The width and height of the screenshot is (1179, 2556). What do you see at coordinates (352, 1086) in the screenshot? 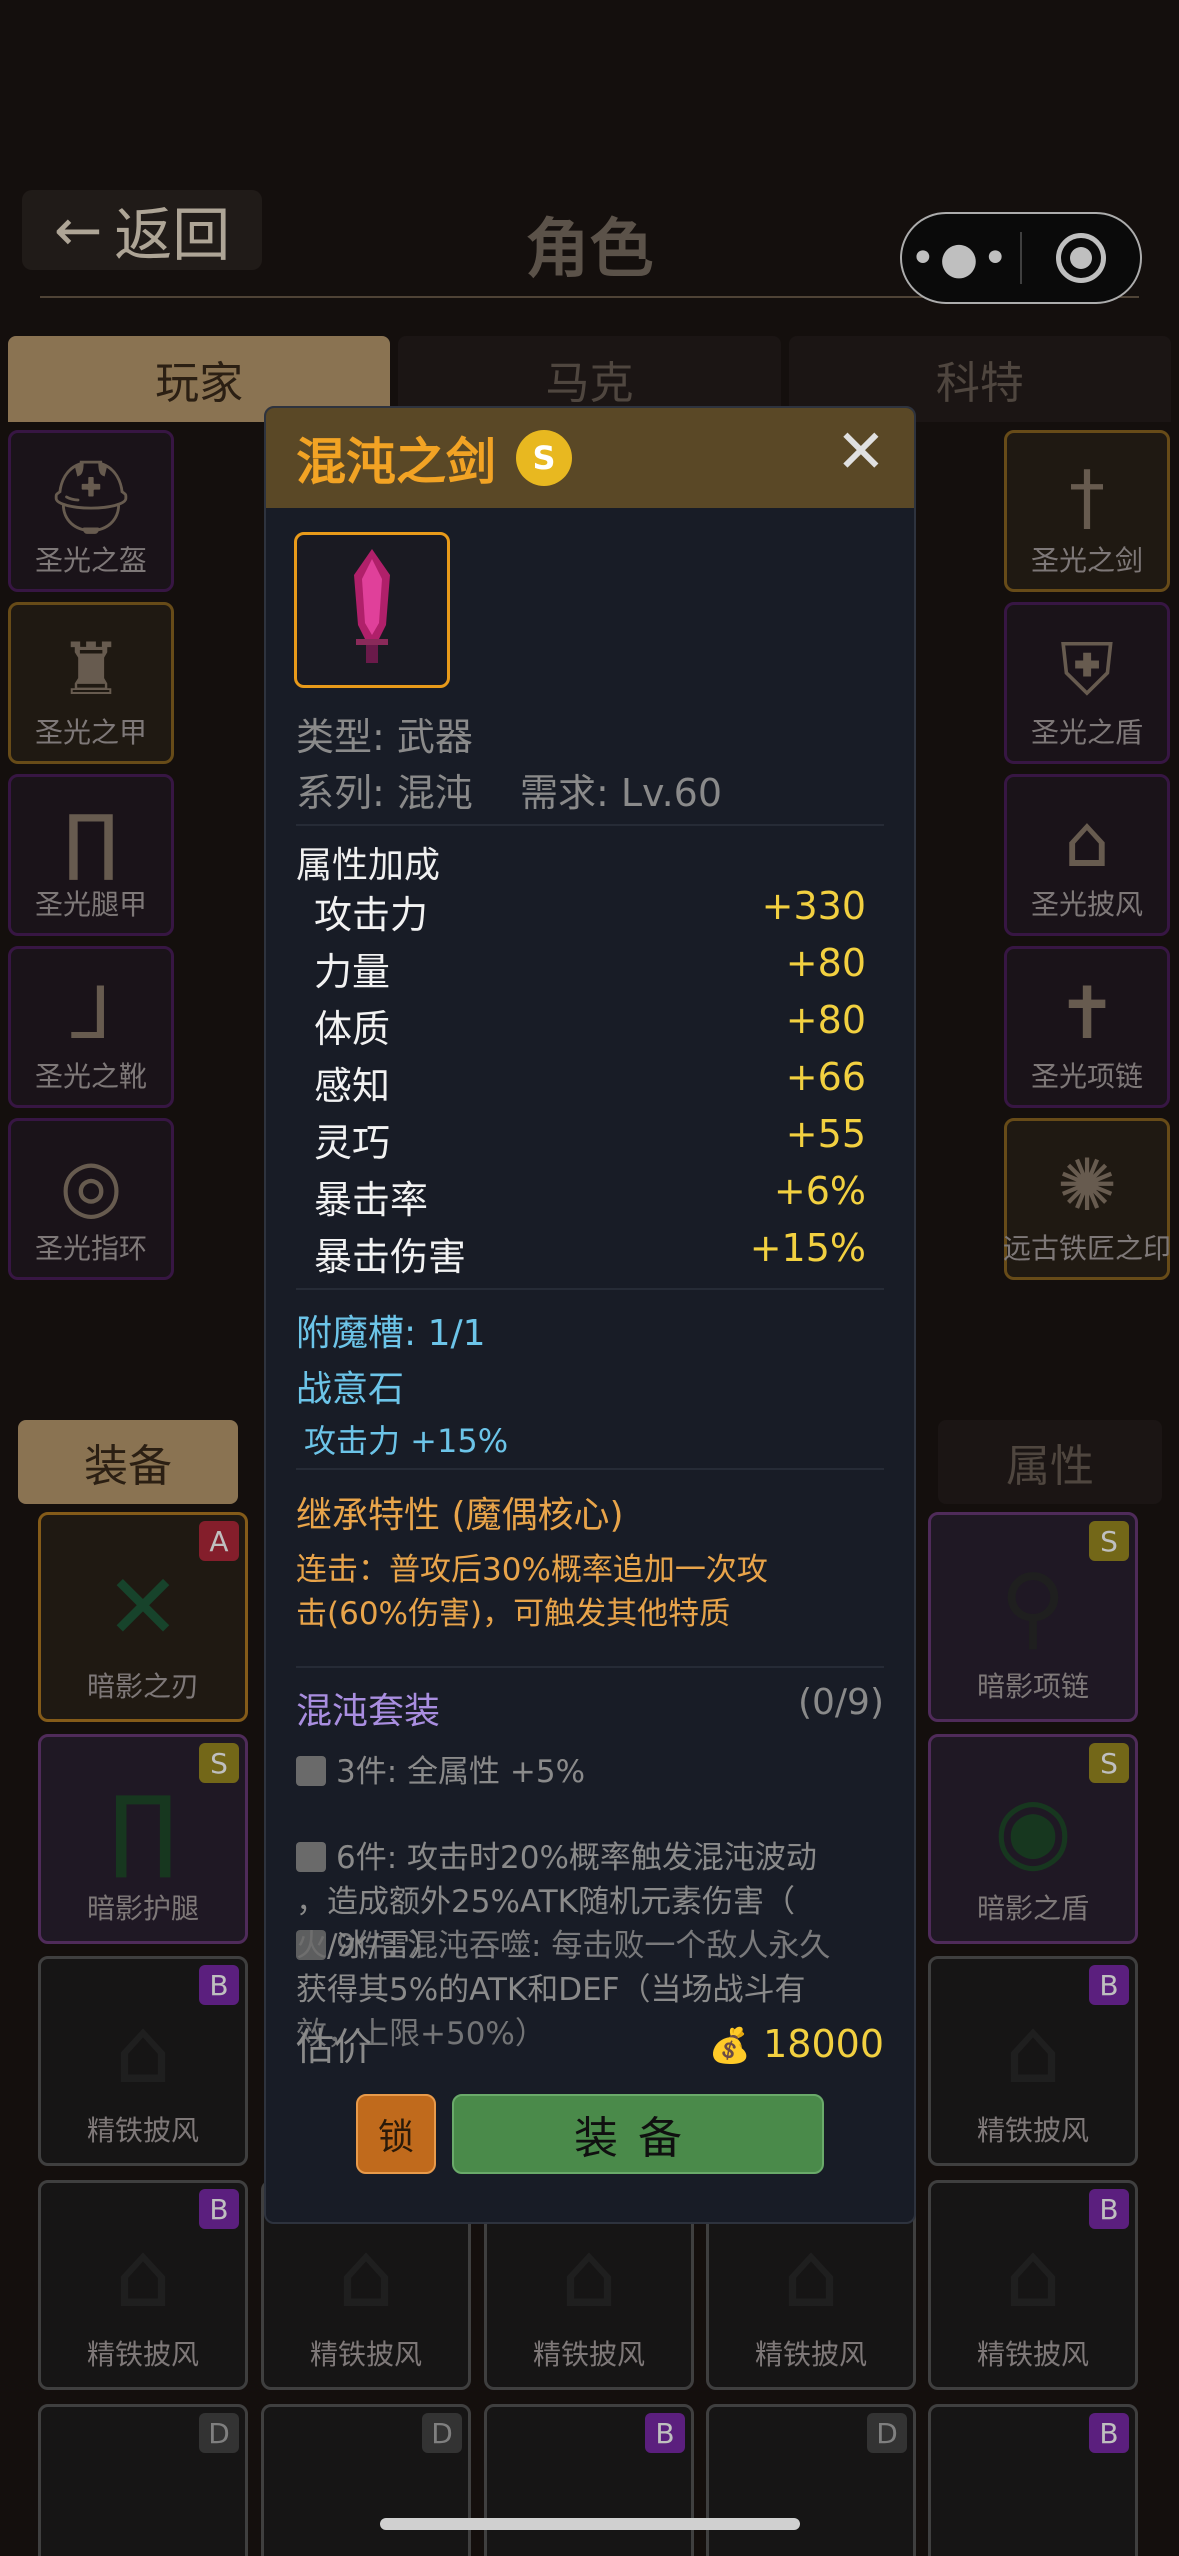
I see `stat-name: 感知` at bounding box center [352, 1086].